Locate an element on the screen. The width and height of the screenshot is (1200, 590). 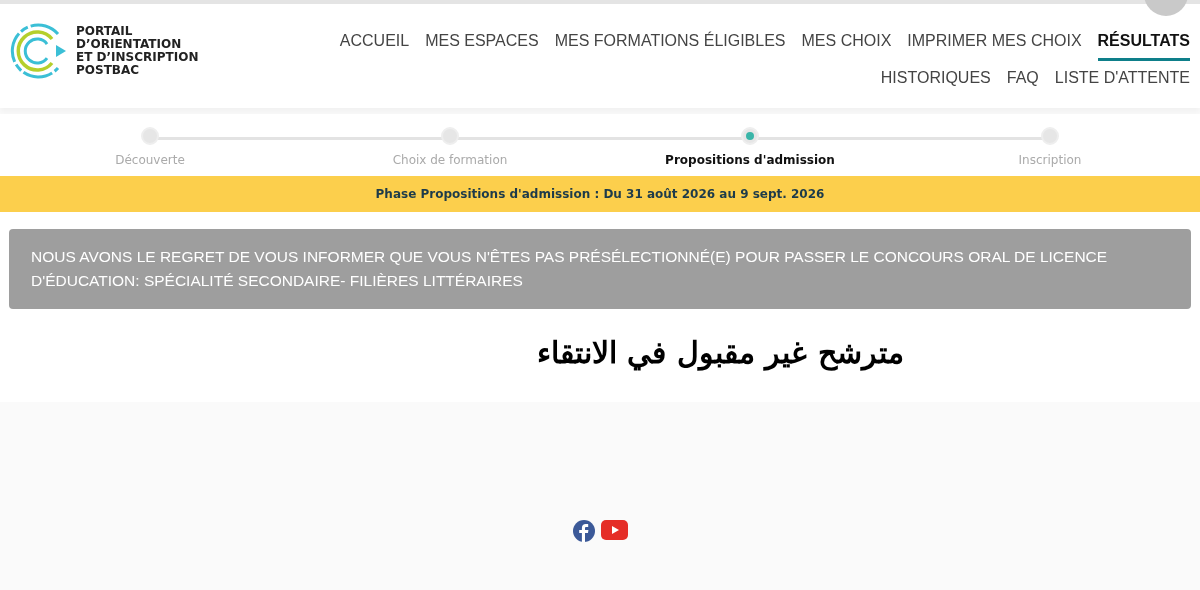
nav-link: MES CHOIX is located at coordinates (846, 46).